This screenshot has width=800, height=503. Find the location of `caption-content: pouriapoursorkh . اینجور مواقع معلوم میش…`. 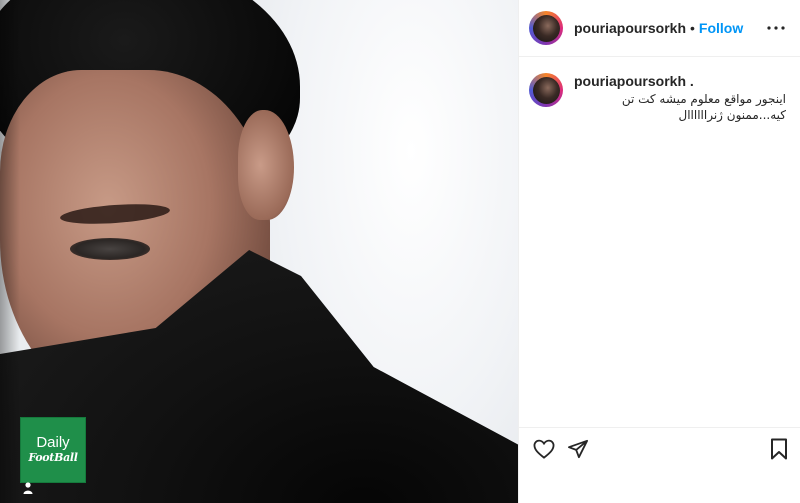

caption-content: pouriapoursorkh . اینجور مواقع معلوم میش… is located at coordinates (680, 97).